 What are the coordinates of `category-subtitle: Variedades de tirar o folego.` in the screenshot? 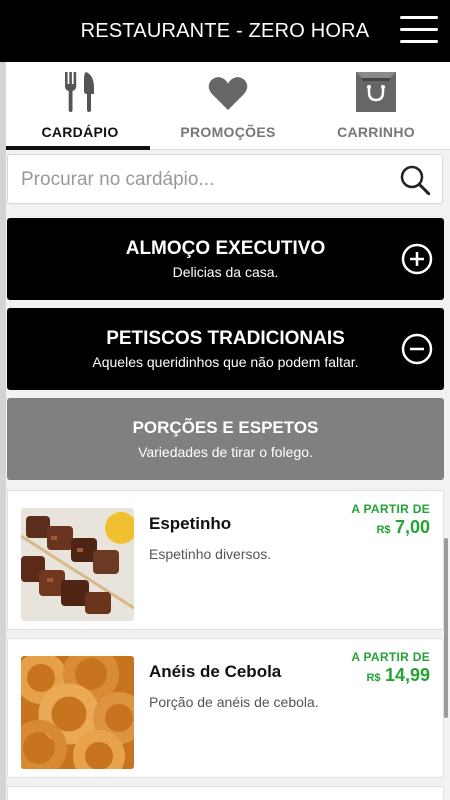 It's located at (225, 452).